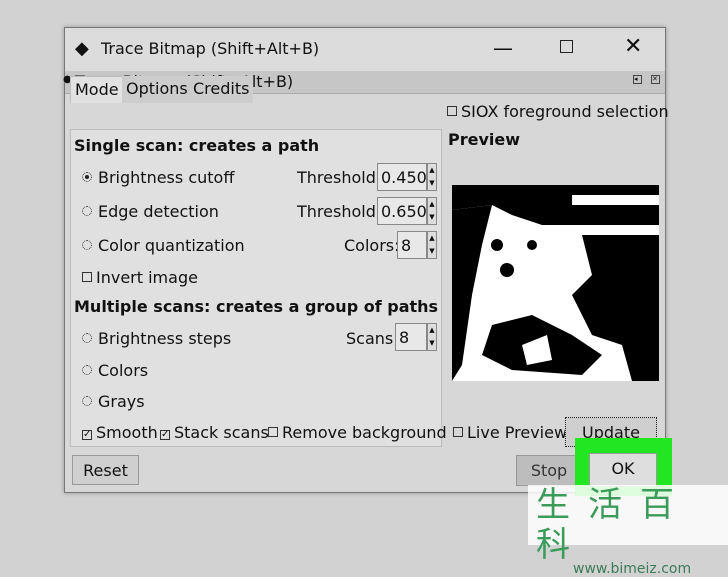 The width and height of the screenshot is (728, 577). Describe the element at coordinates (637, 79) in the screenshot. I see `iconify-button: ◂` at that location.